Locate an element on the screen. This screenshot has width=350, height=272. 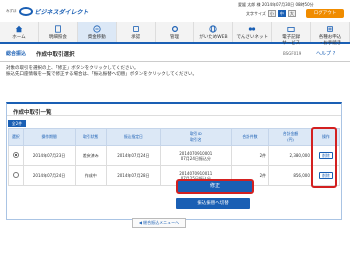
record-count: 全2件 is located at coordinates (17, 123).